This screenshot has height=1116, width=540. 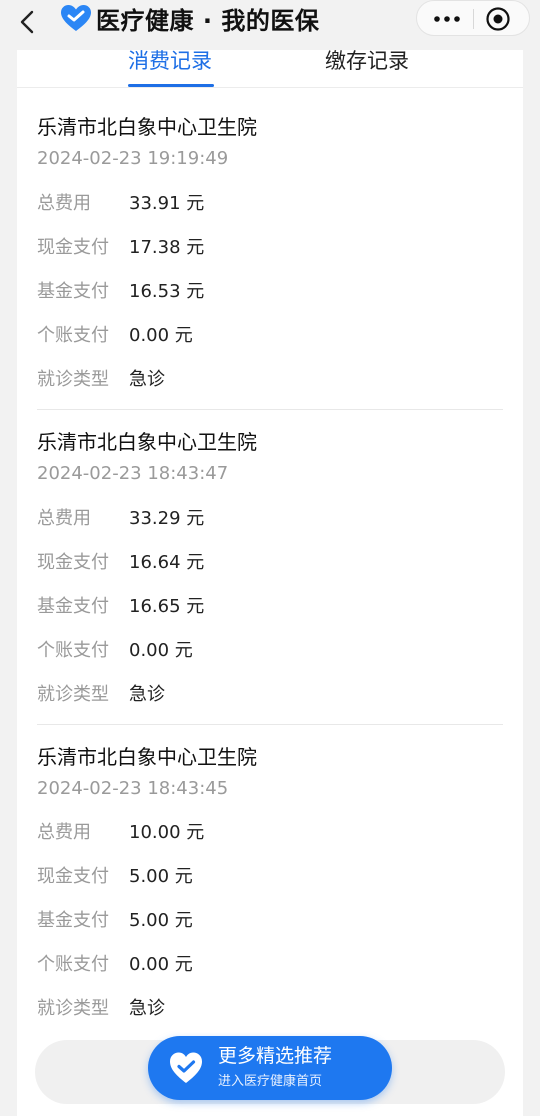 What do you see at coordinates (161, 920) in the screenshot?
I see `fund-payment-value: 5.00 元` at bounding box center [161, 920].